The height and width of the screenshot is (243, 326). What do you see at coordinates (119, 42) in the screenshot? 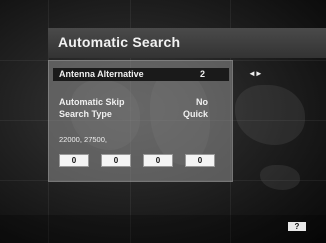
I see `page-title: Automatic Search` at bounding box center [119, 42].